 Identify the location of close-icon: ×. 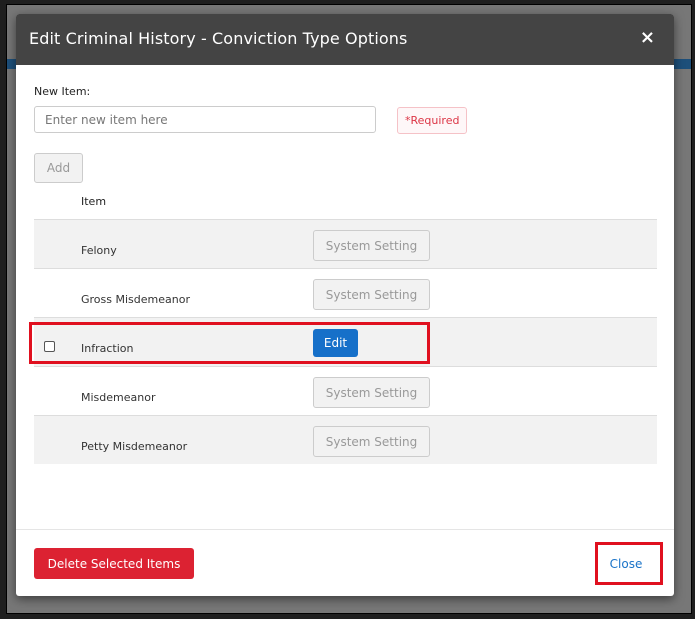
(647, 37).